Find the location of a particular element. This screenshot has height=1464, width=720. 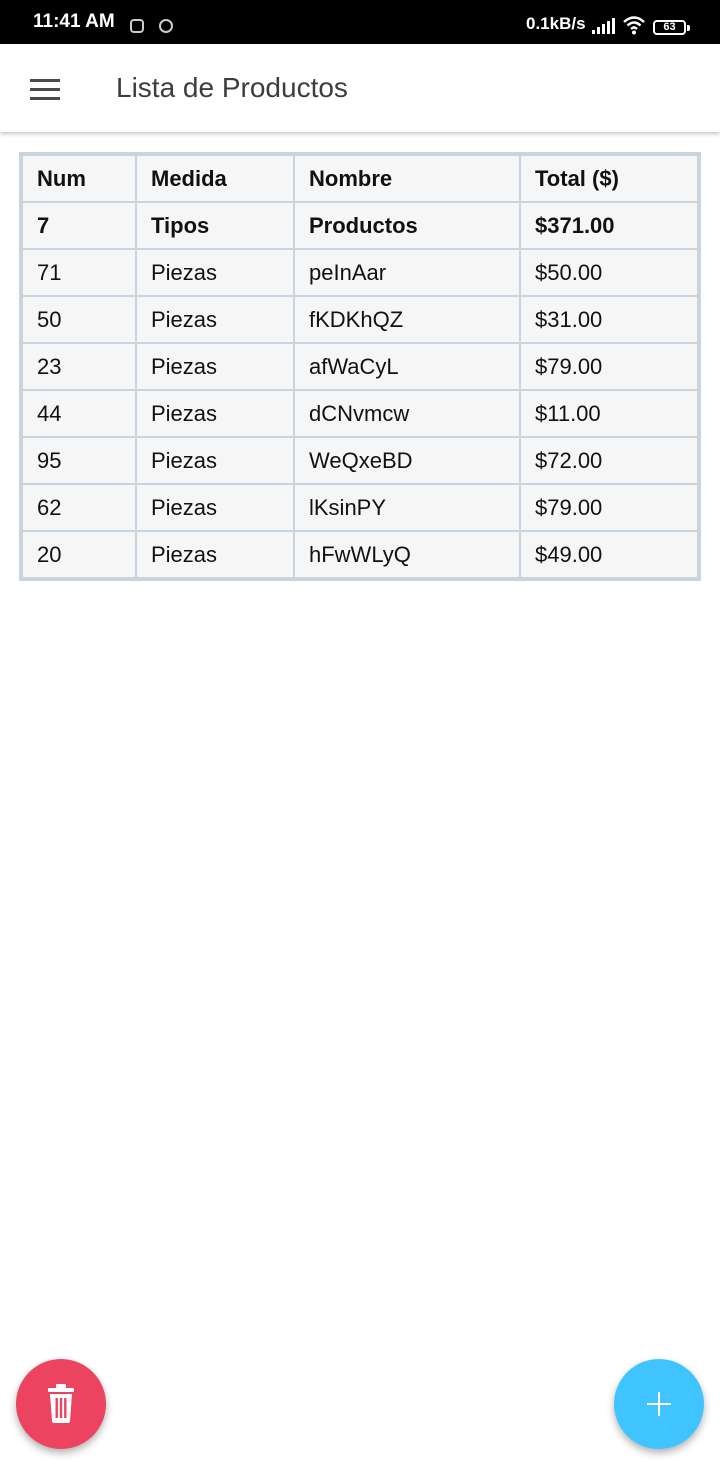

table-header-row: Num Medida Nombre Total ($) is located at coordinates (360, 178).